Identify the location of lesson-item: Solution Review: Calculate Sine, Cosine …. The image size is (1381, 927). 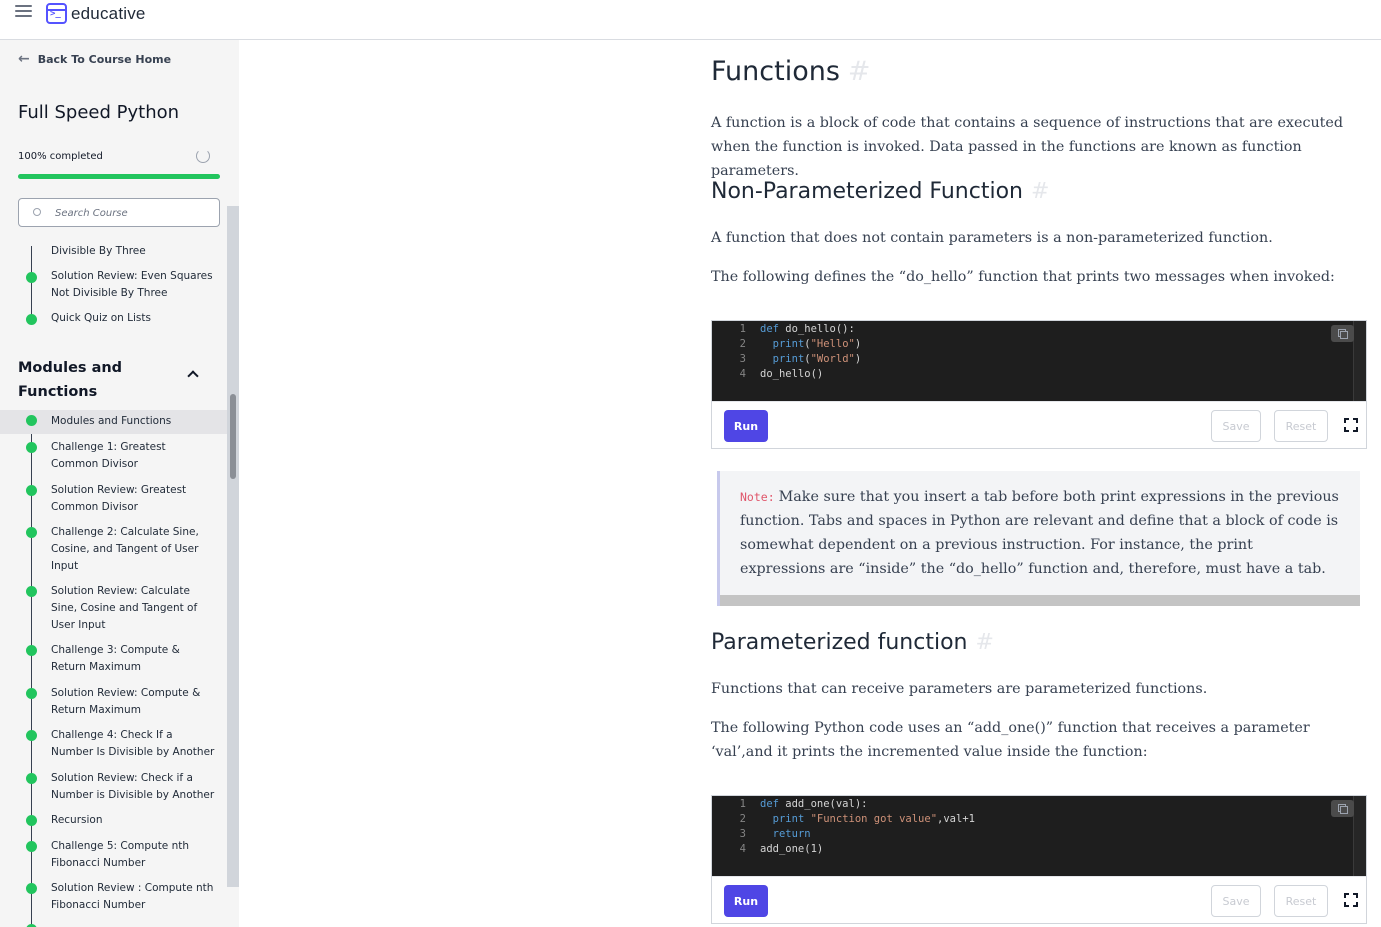
(113, 614).